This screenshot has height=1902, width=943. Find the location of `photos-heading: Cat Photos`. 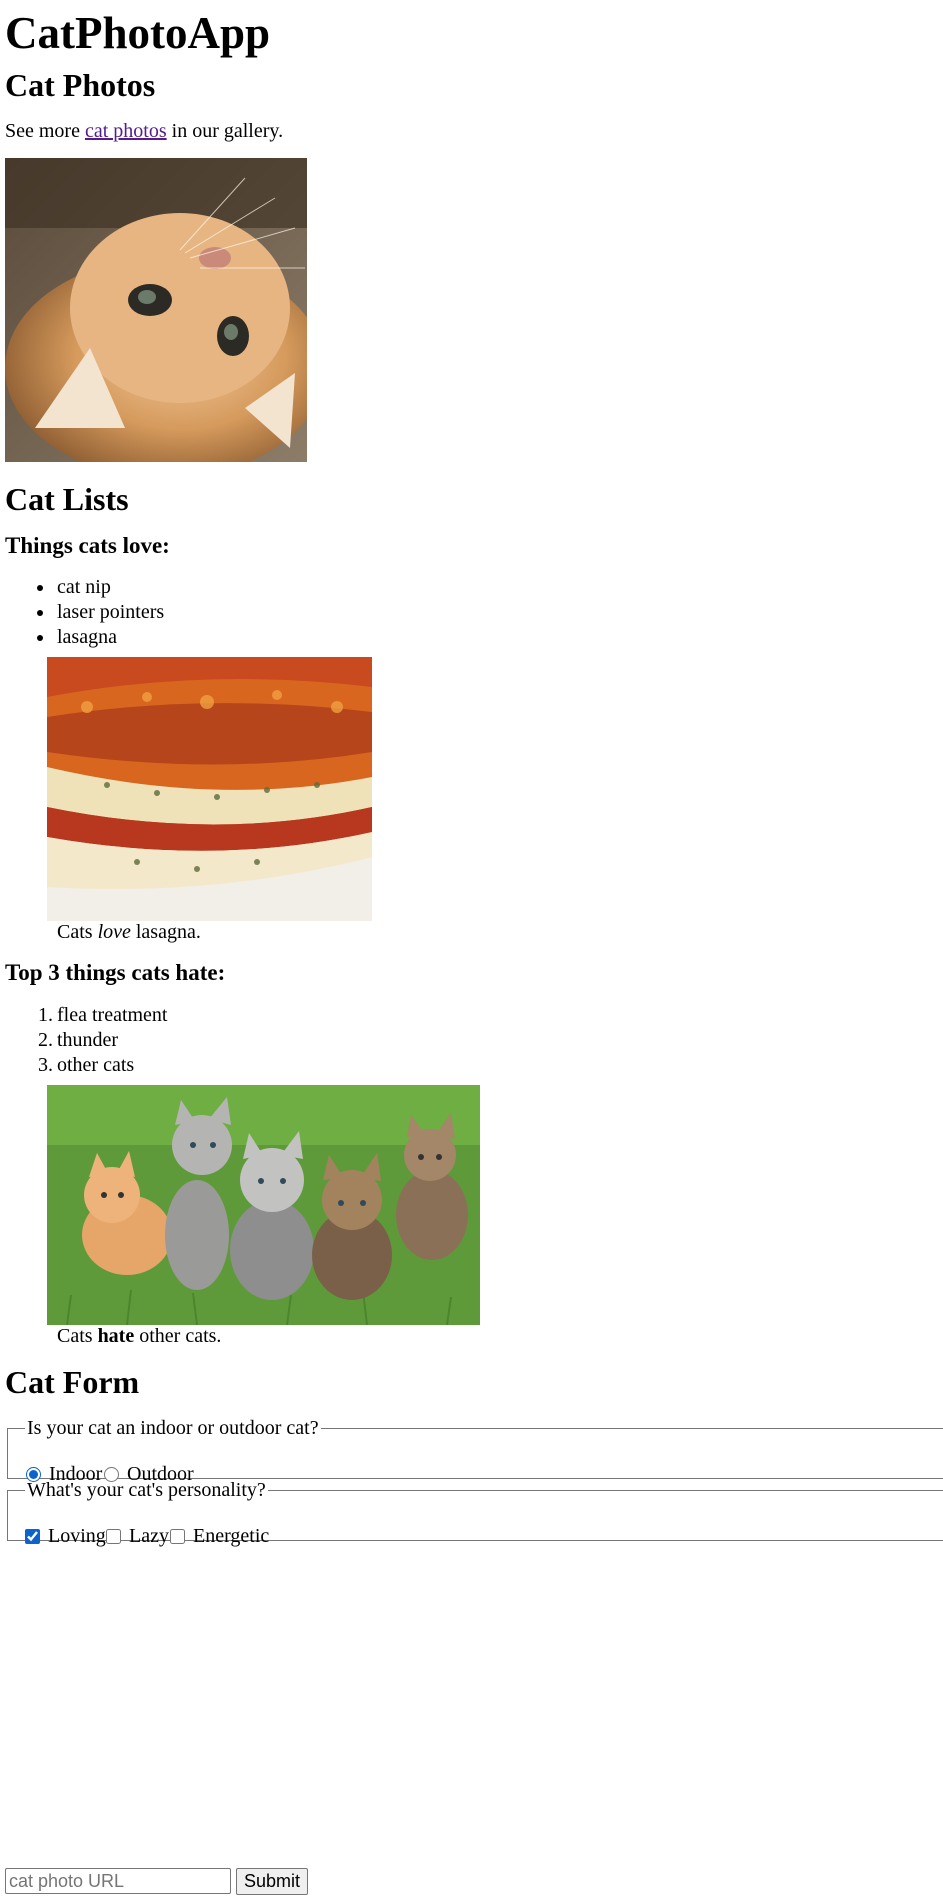

photos-heading: Cat Photos is located at coordinates (80, 85).